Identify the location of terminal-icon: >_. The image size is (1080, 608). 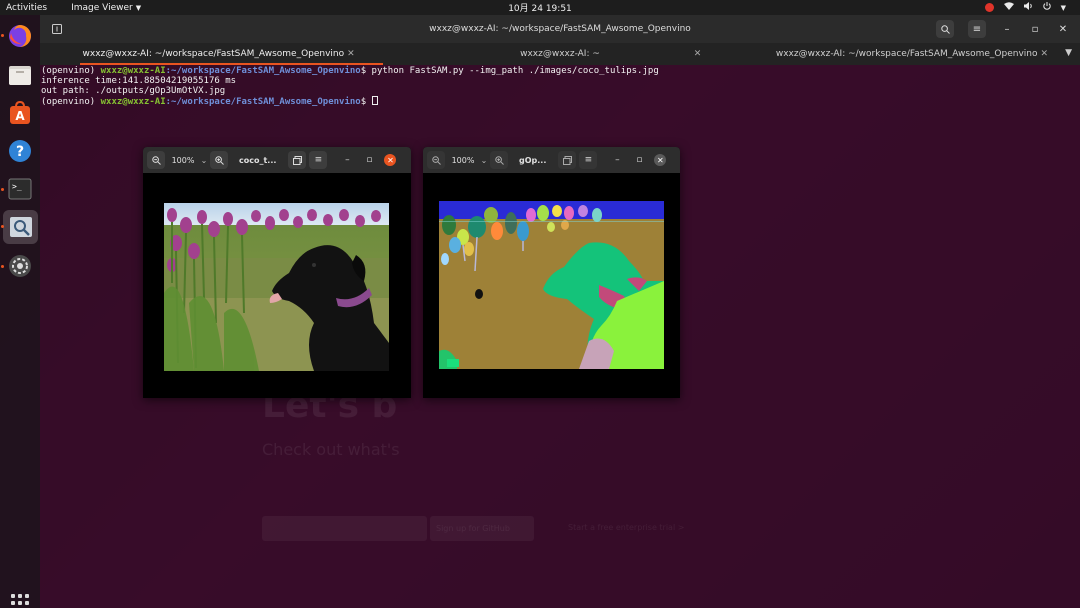
(20, 189).